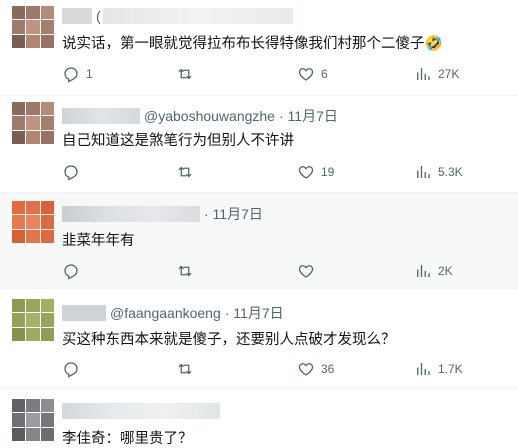  Describe the element at coordinates (229, 340) in the screenshot. I see `tweet-text: 买这种东西本来就是傻子，还要别人点破才发现么？` at that location.